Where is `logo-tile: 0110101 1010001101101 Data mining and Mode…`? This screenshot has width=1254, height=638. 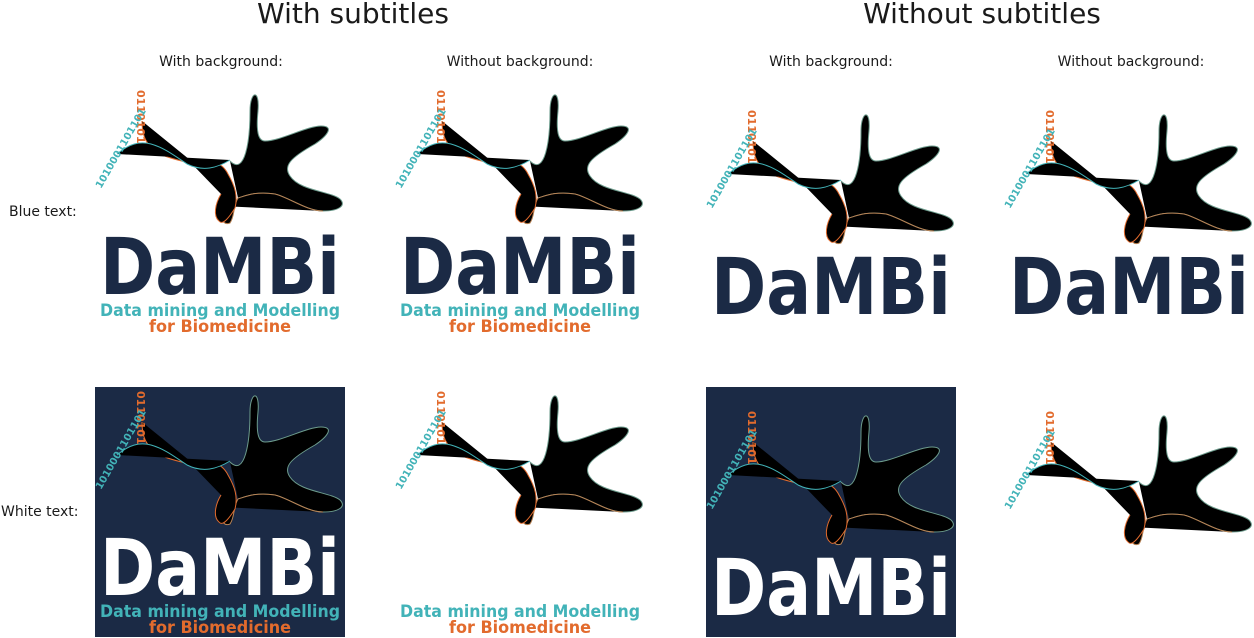
logo-tile: 0110101 1010001101101 Data mining and Mode… is located at coordinates (520, 512).